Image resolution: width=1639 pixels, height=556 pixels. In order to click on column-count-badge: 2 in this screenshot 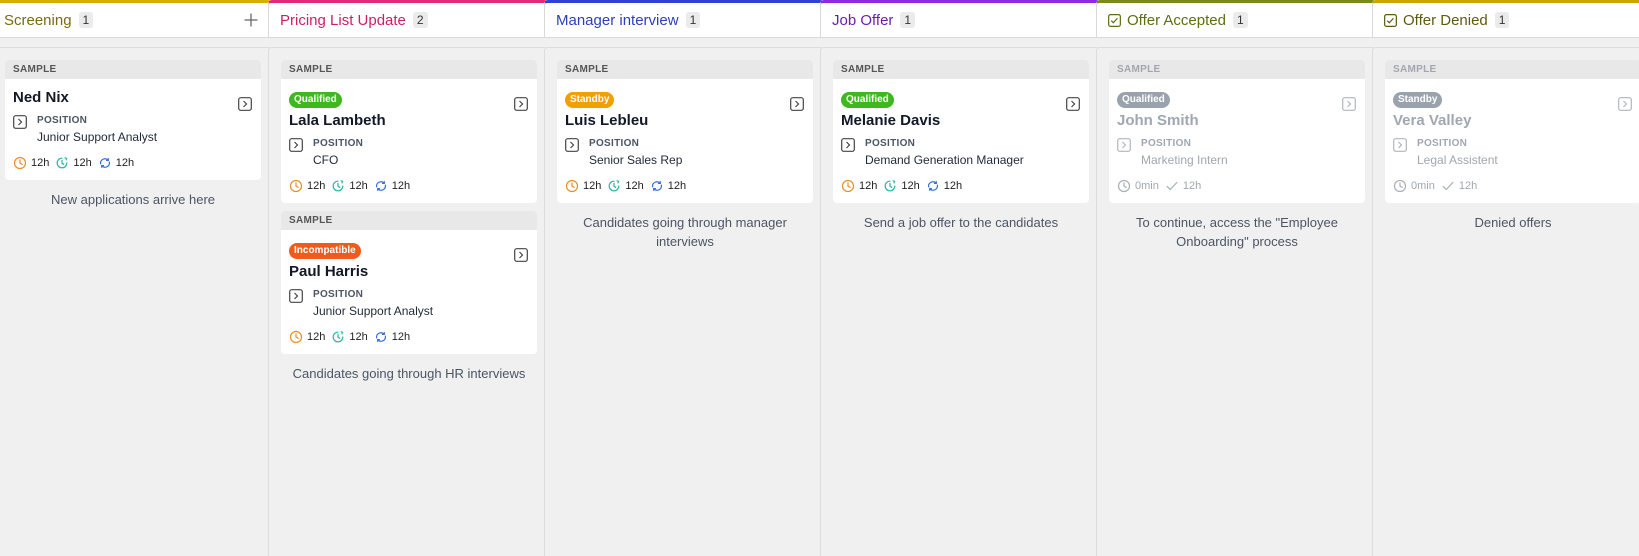, I will do `click(420, 20)`.